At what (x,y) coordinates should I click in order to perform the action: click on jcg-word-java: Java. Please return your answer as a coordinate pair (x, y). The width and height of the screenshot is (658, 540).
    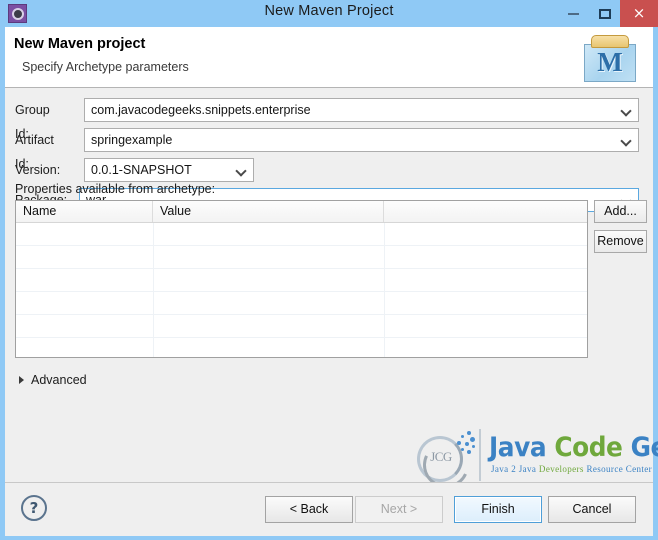
    Looking at the image, I should click on (518, 447).